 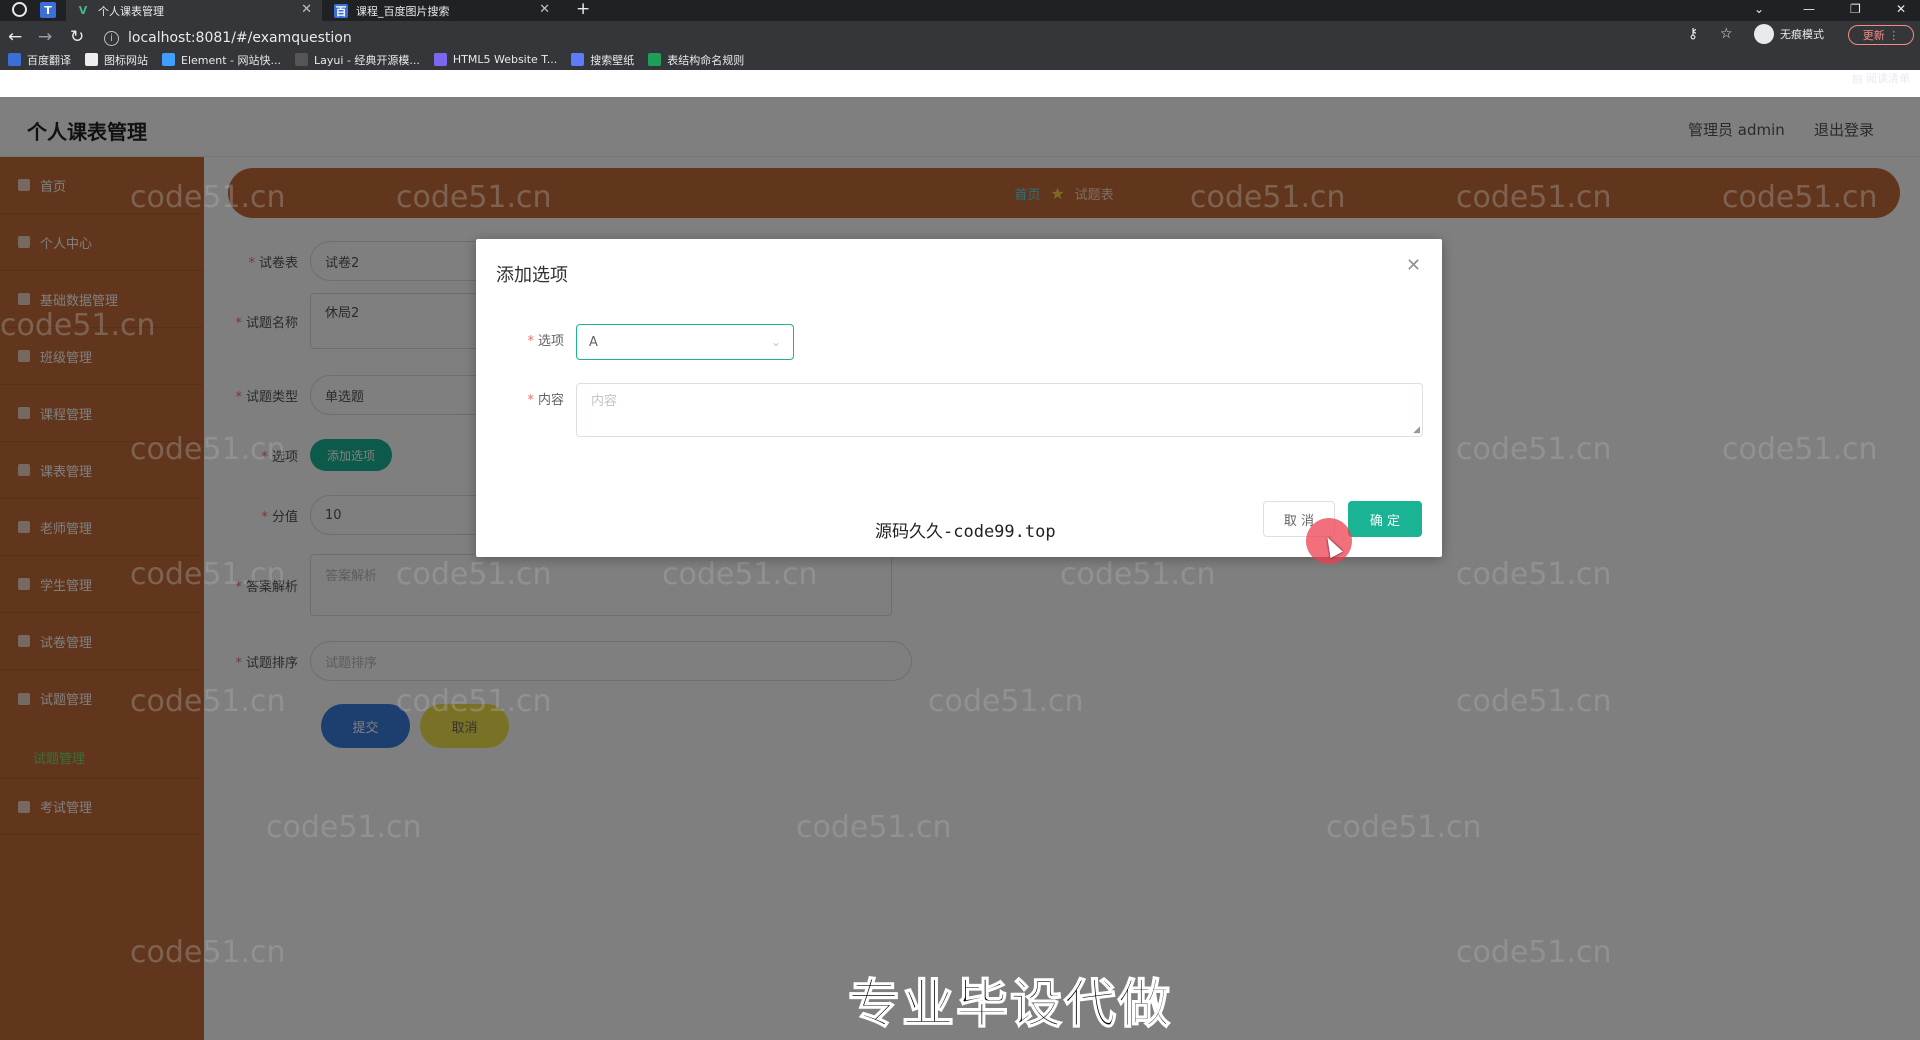 I want to click on restore-icon: ❐, so click(x=1855, y=10).